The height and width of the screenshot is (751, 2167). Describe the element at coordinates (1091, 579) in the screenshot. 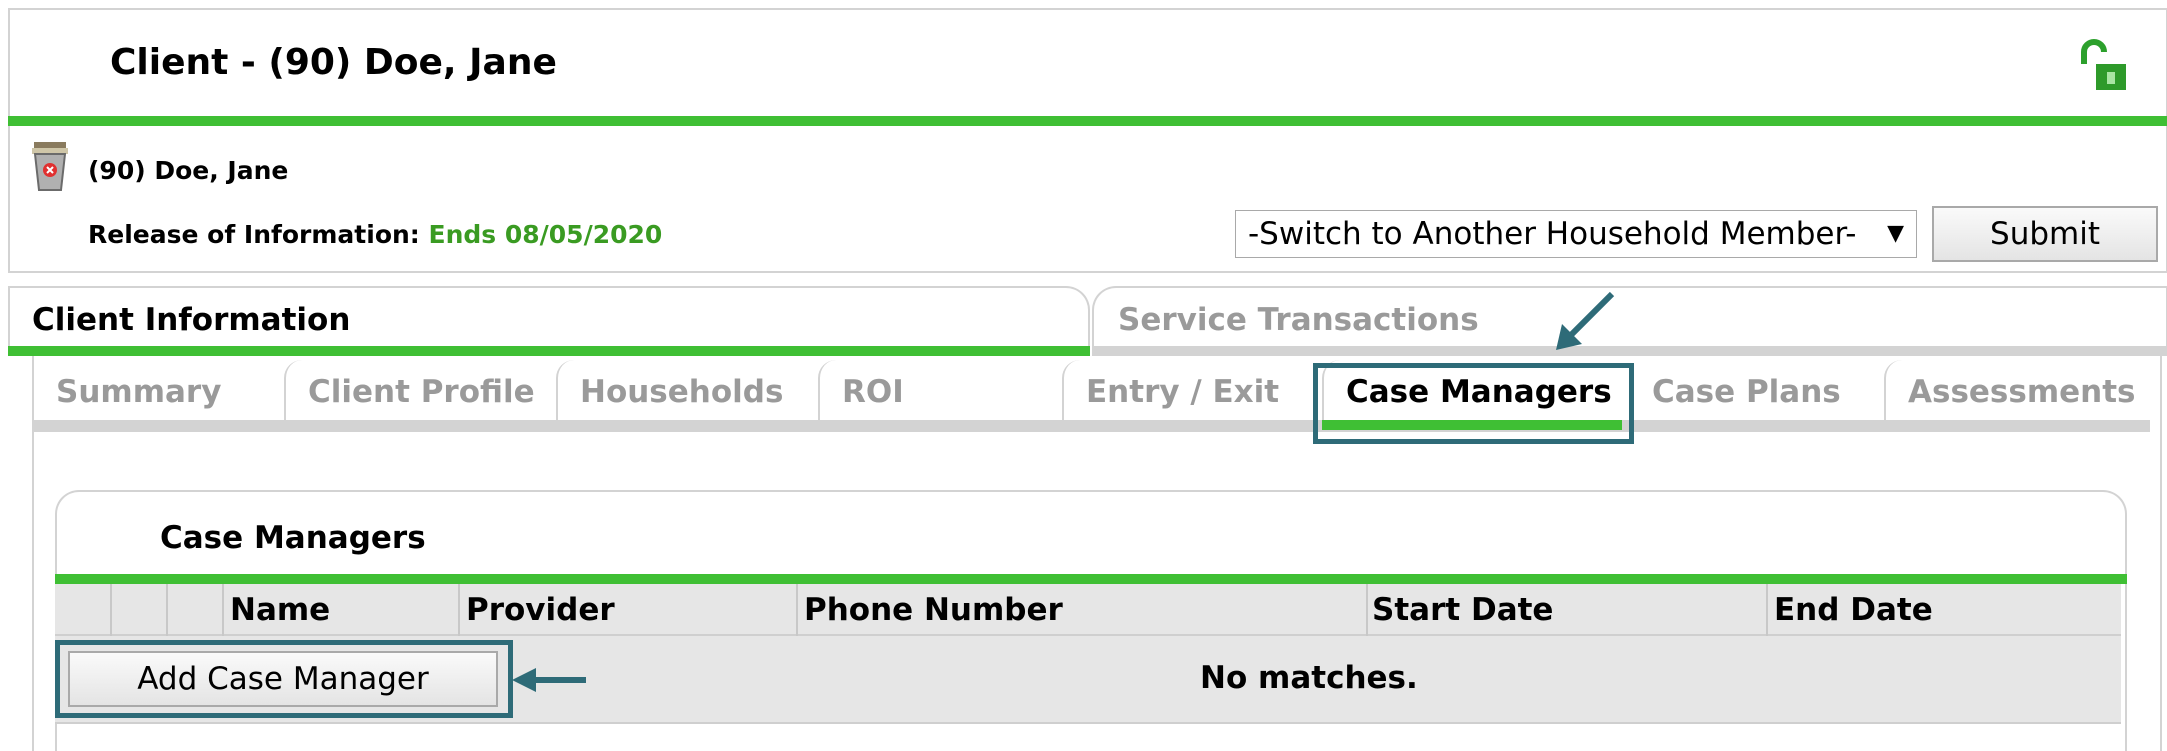

I see `panel-accent-line` at that location.